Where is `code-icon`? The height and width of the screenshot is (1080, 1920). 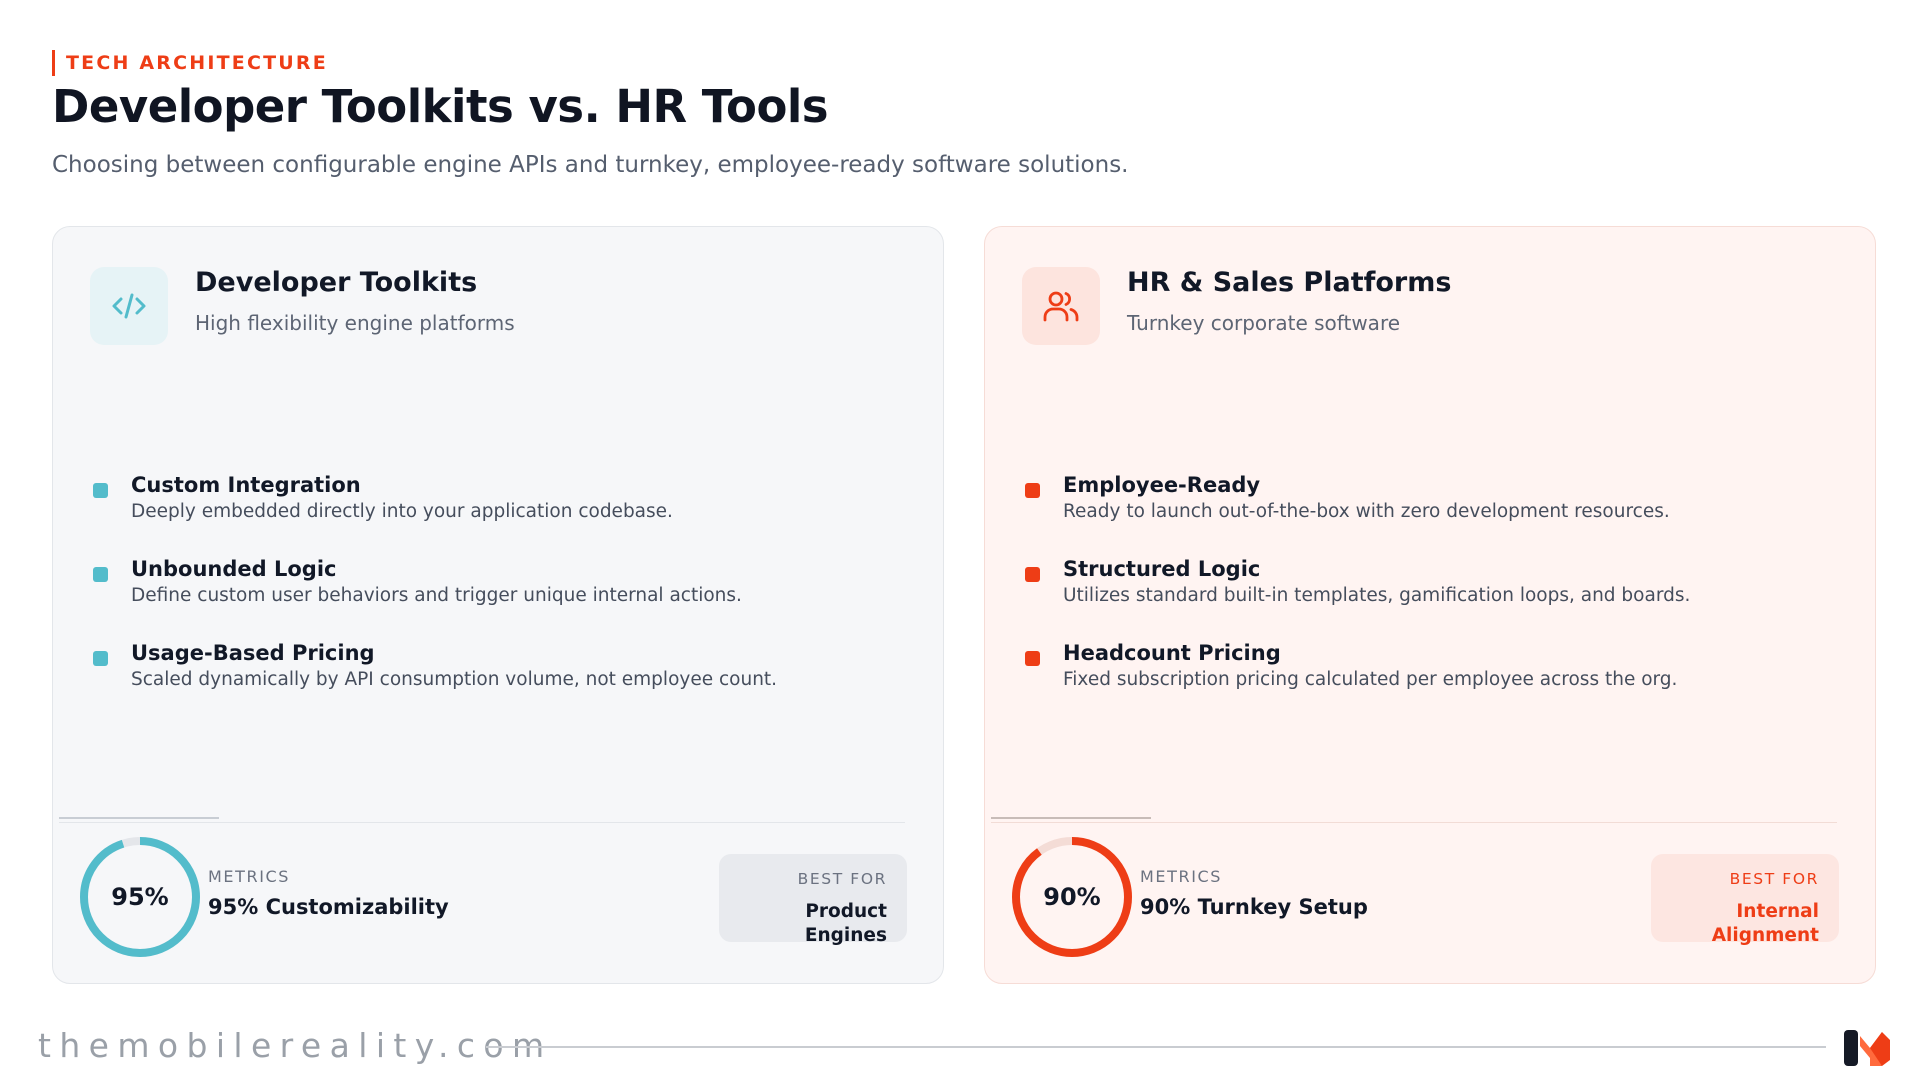
code-icon is located at coordinates (129, 306).